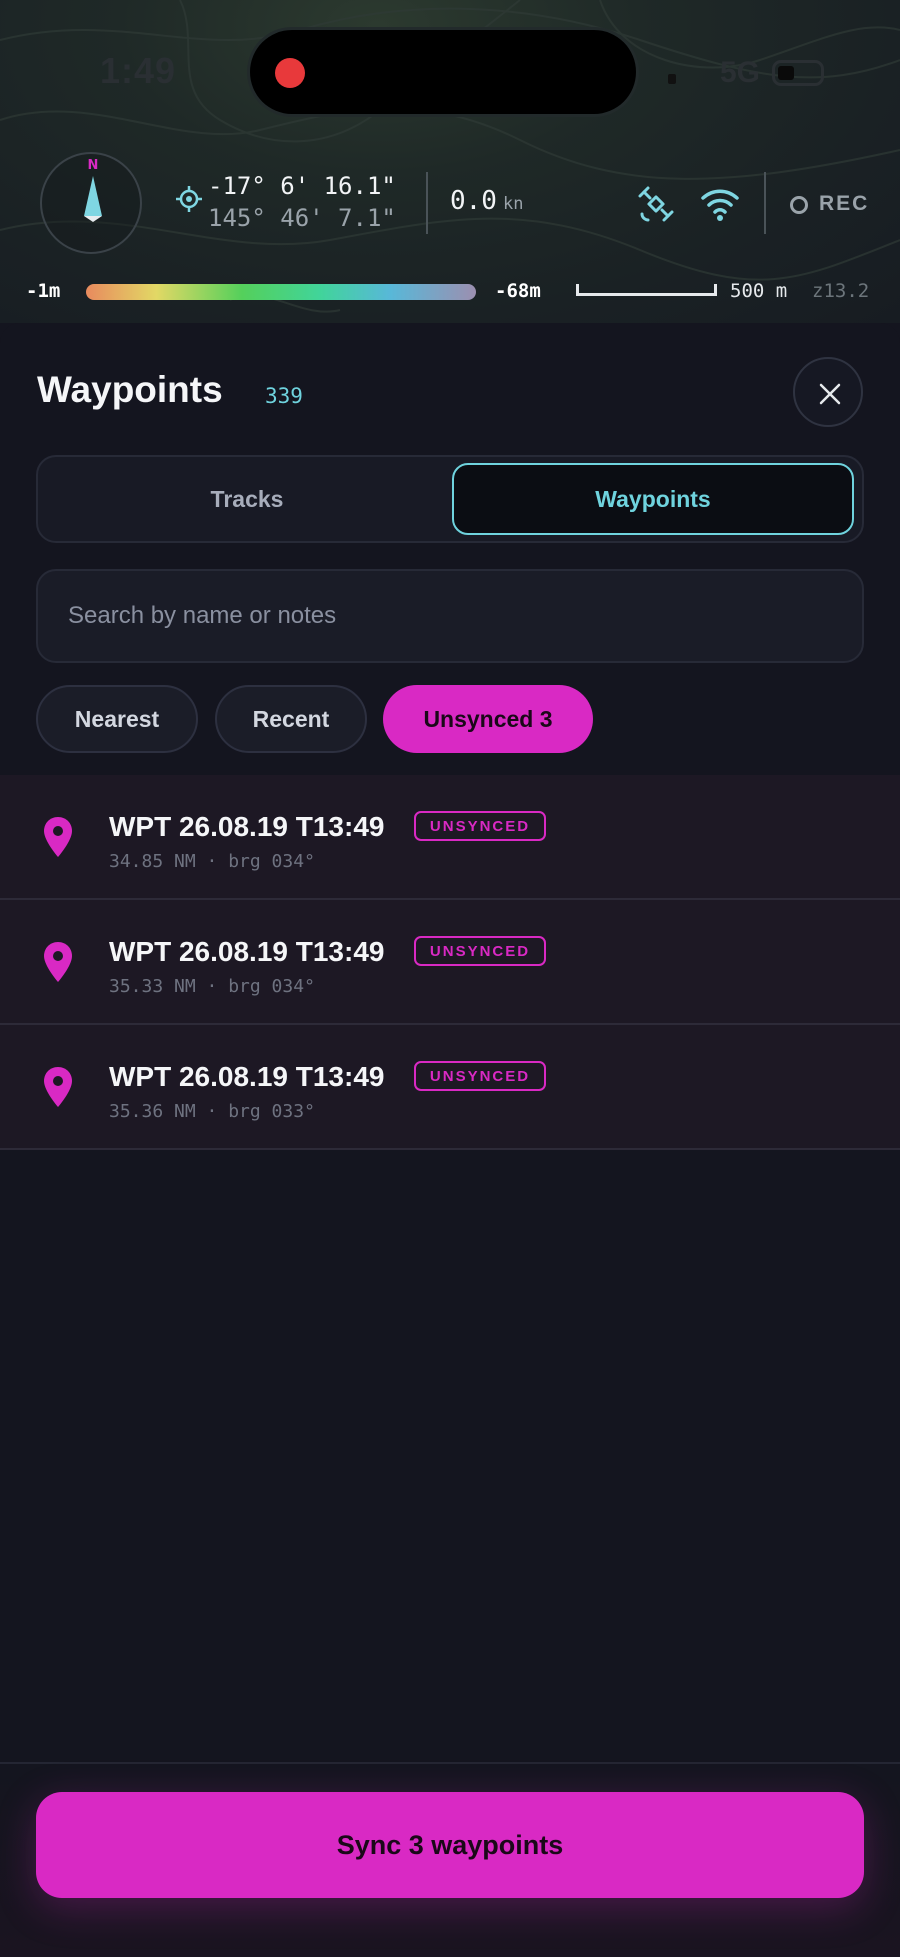 The image size is (900, 1957). I want to click on depth-min-label: -1m, so click(43, 291).